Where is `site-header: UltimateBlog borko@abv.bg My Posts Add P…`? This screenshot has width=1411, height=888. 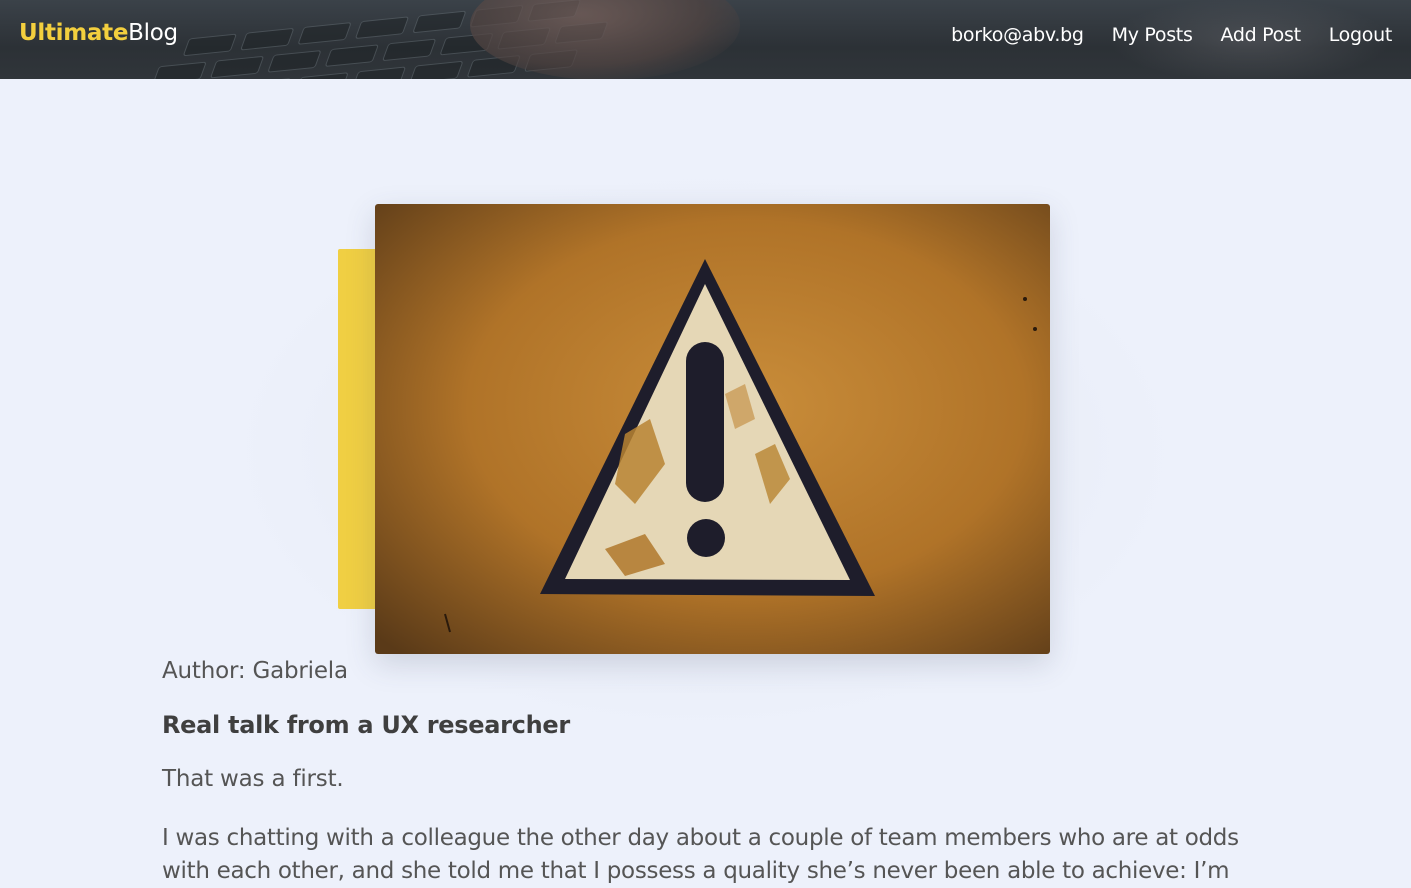
site-header: UltimateBlog borko@abv.bg My Posts Add P… is located at coordinates (705, 39).